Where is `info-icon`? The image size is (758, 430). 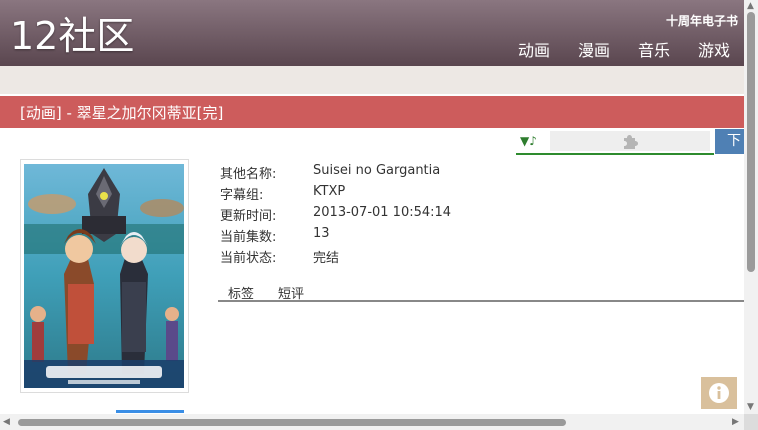
info-icon is located at coordinates (719, 393).